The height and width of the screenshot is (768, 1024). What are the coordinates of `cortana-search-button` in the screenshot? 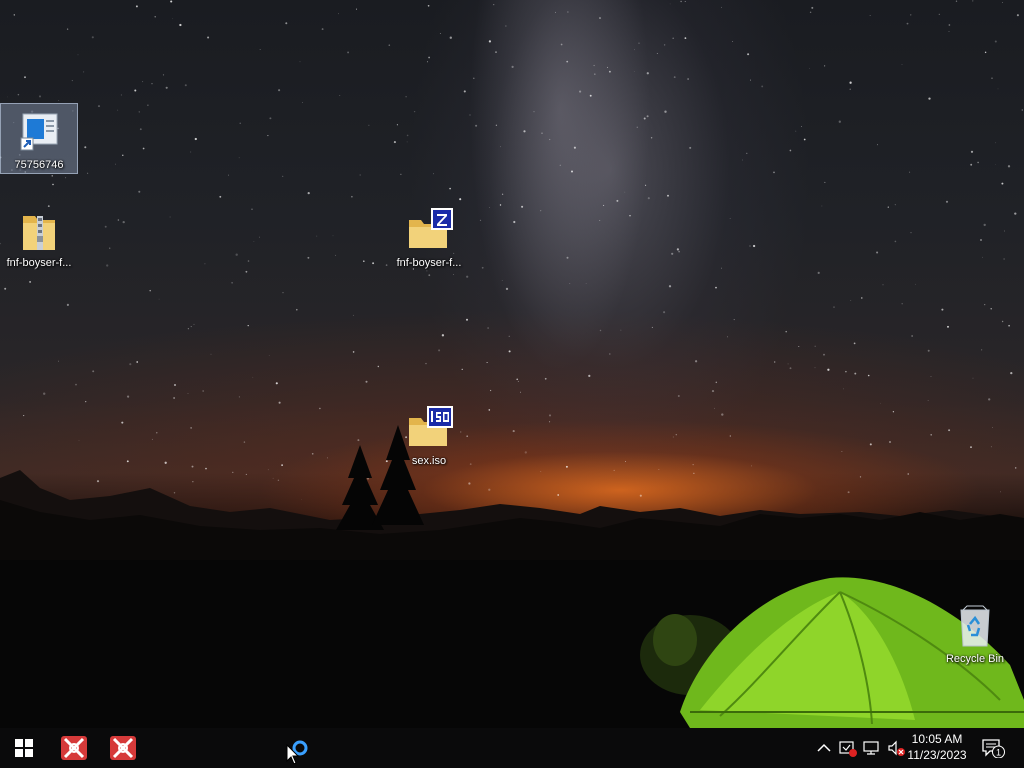 It's located at (300, 748).